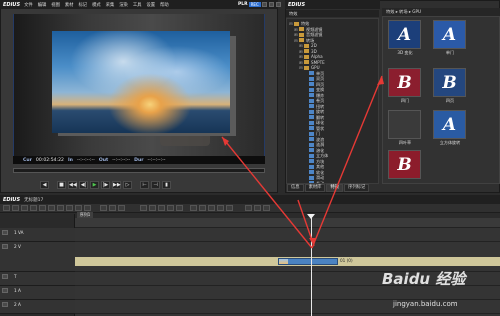 This screenshot has width=500, height=316. What do you see at coordinates (320, 89) in the screenshot?
I see `tree-item-label: 变换` at bounding box center [320, 89].